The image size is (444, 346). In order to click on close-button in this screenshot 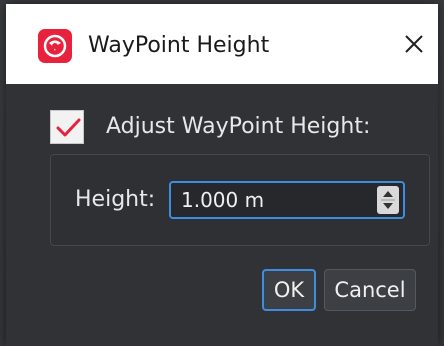, I will do `click(414, 44)`.